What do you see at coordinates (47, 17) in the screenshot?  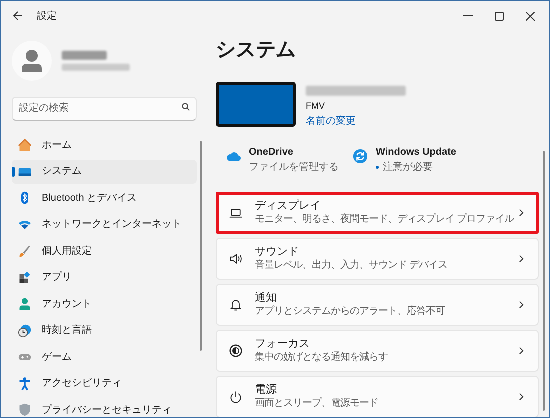 I see `window-title: 設定` at bounding box center [47, 17].